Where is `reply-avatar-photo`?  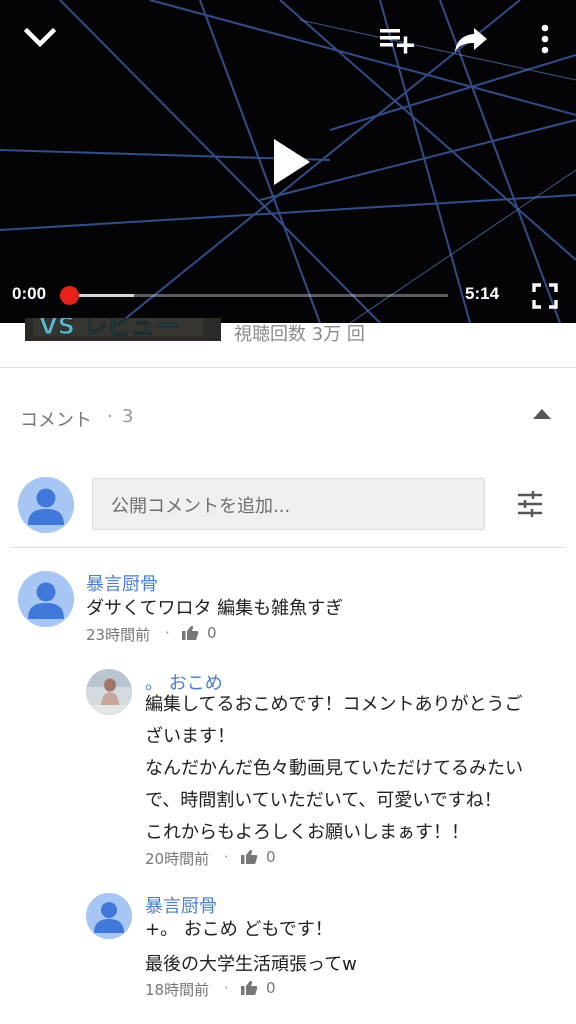
reply-avatar-photo is located at coordinates (109, 692).